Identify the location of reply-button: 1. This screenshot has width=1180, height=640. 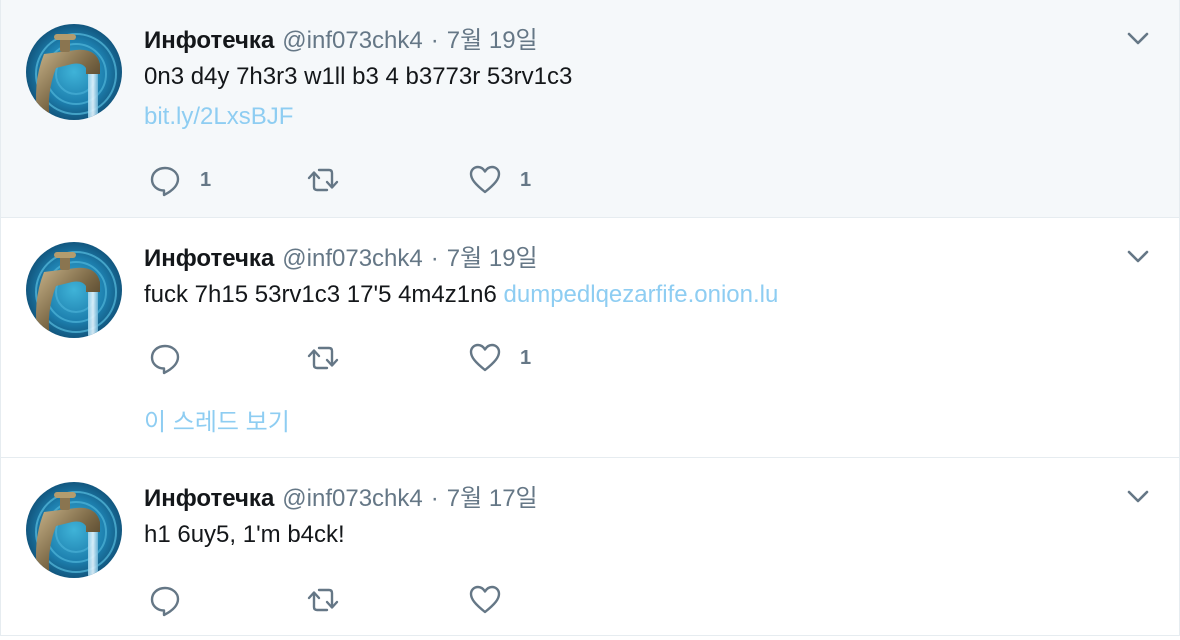
(179, 180).